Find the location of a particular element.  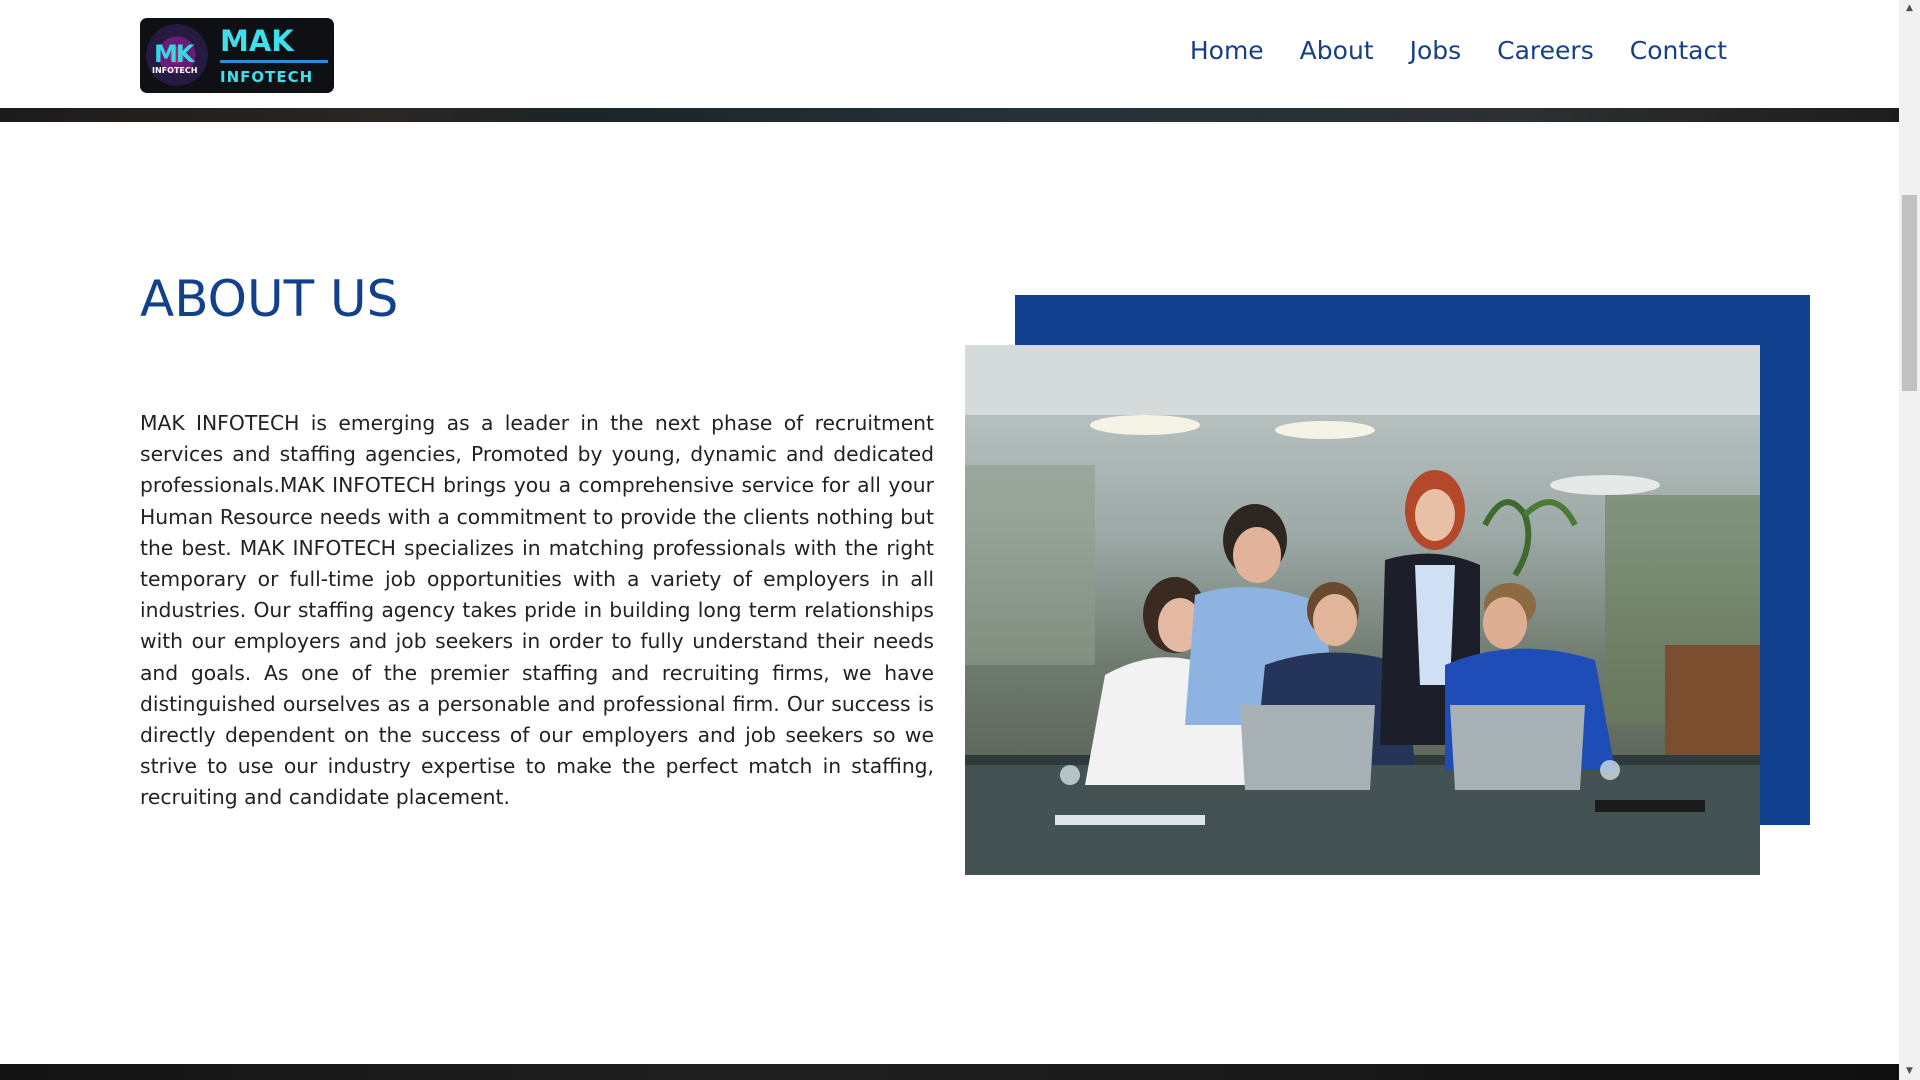

logo-word-mak: MAK is located at coordinates (257, 41).